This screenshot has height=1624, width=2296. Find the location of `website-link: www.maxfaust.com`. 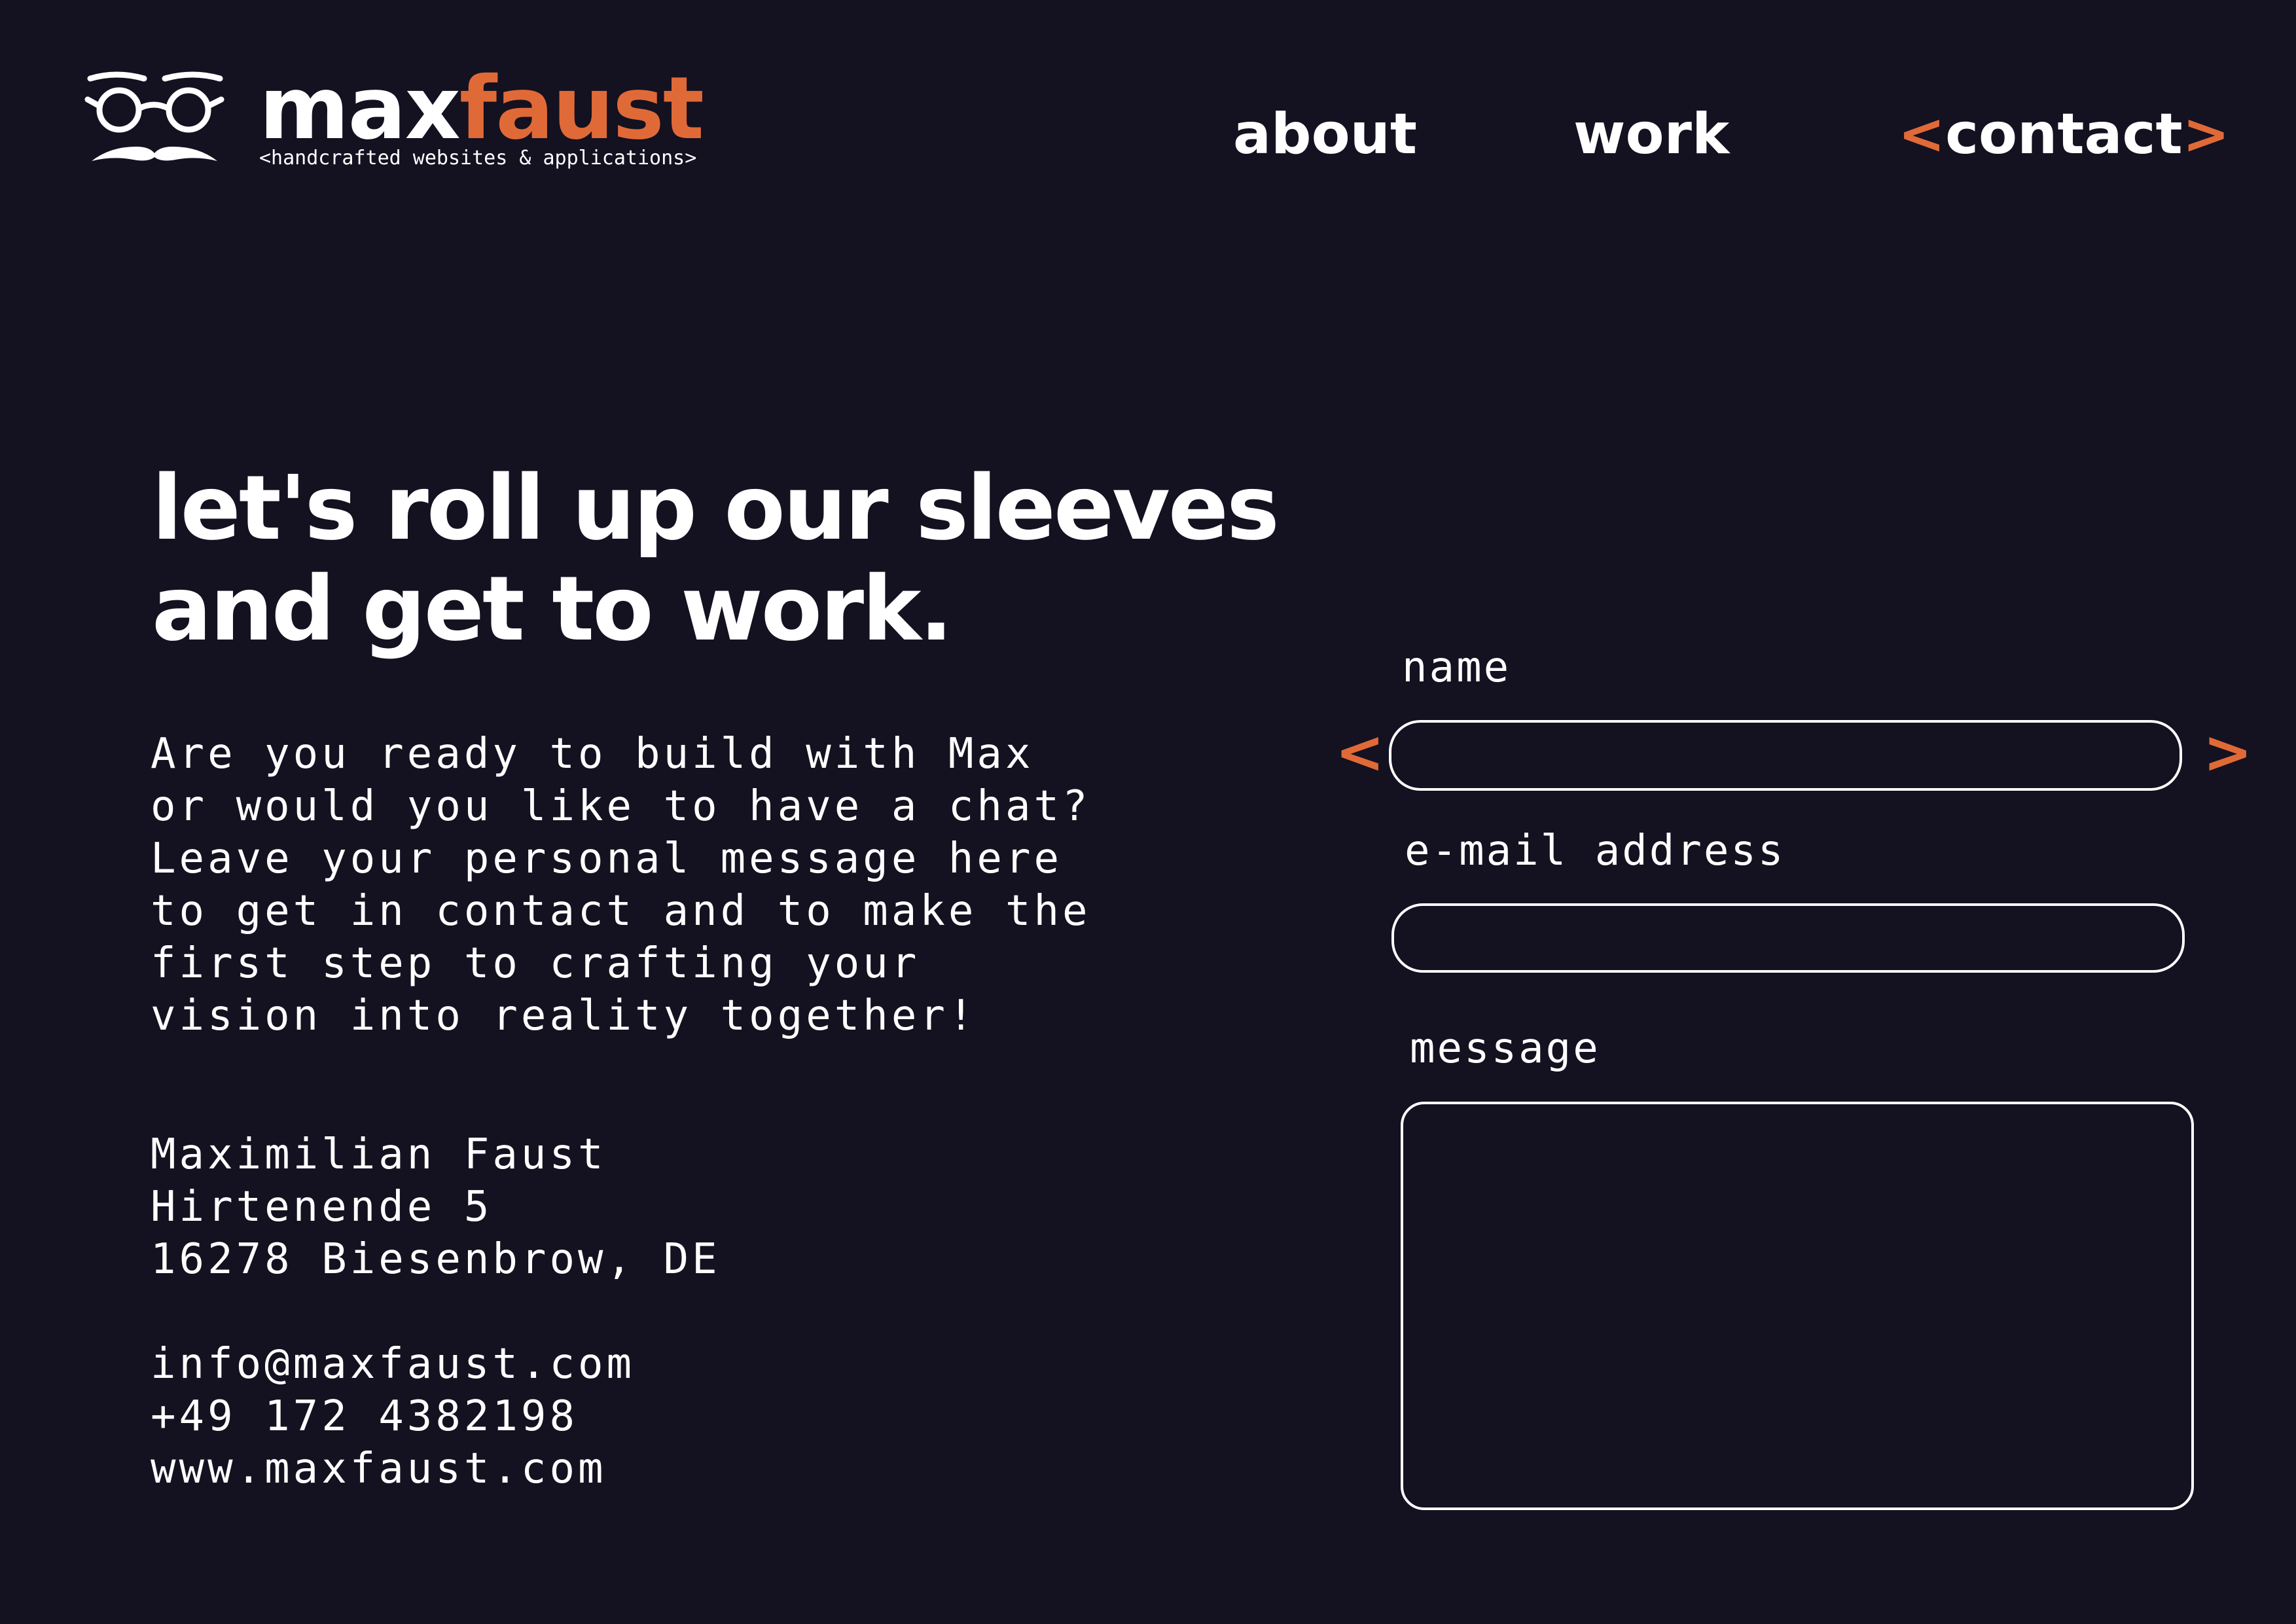

website-link: www.maxfaust.com is located at coordinates (393, 1469).